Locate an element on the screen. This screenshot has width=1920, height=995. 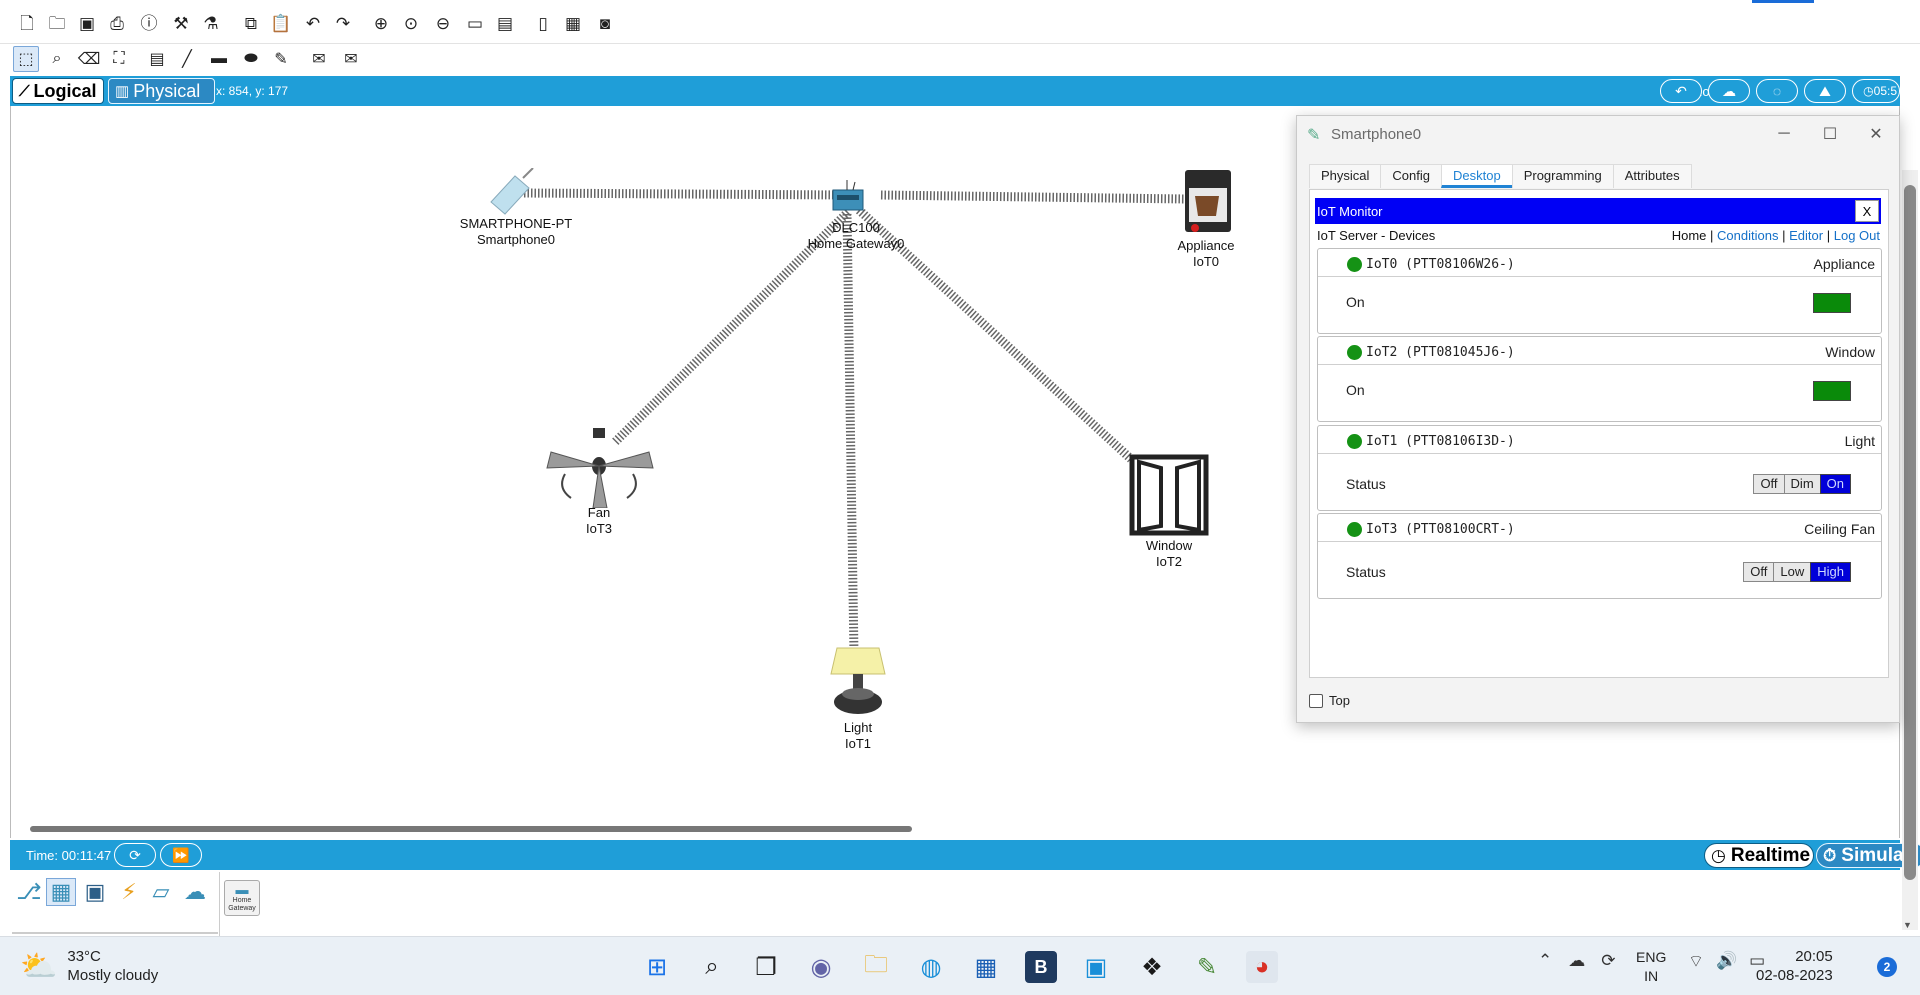
end-devices-icon: ▦ is located at coordinates (61, 892).